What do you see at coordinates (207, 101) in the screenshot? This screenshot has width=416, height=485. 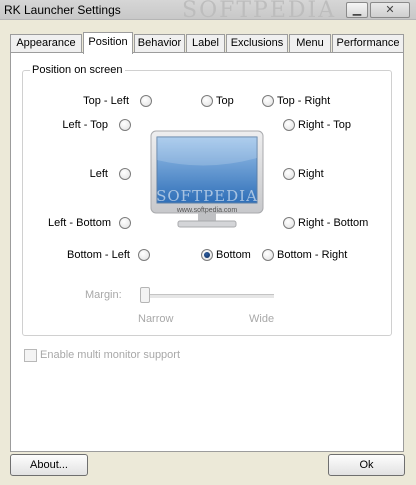 I see `radio-top` at bounding box center [207, 101].